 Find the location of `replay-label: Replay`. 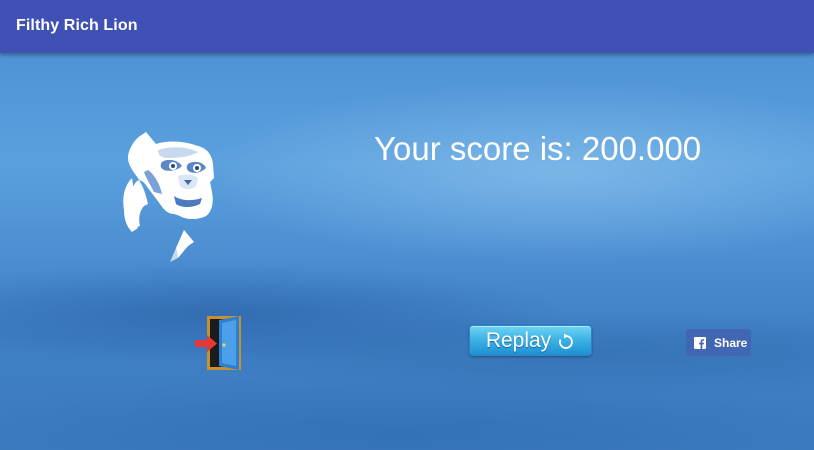

replay-label: Replay is located at coordinates (518, 340).